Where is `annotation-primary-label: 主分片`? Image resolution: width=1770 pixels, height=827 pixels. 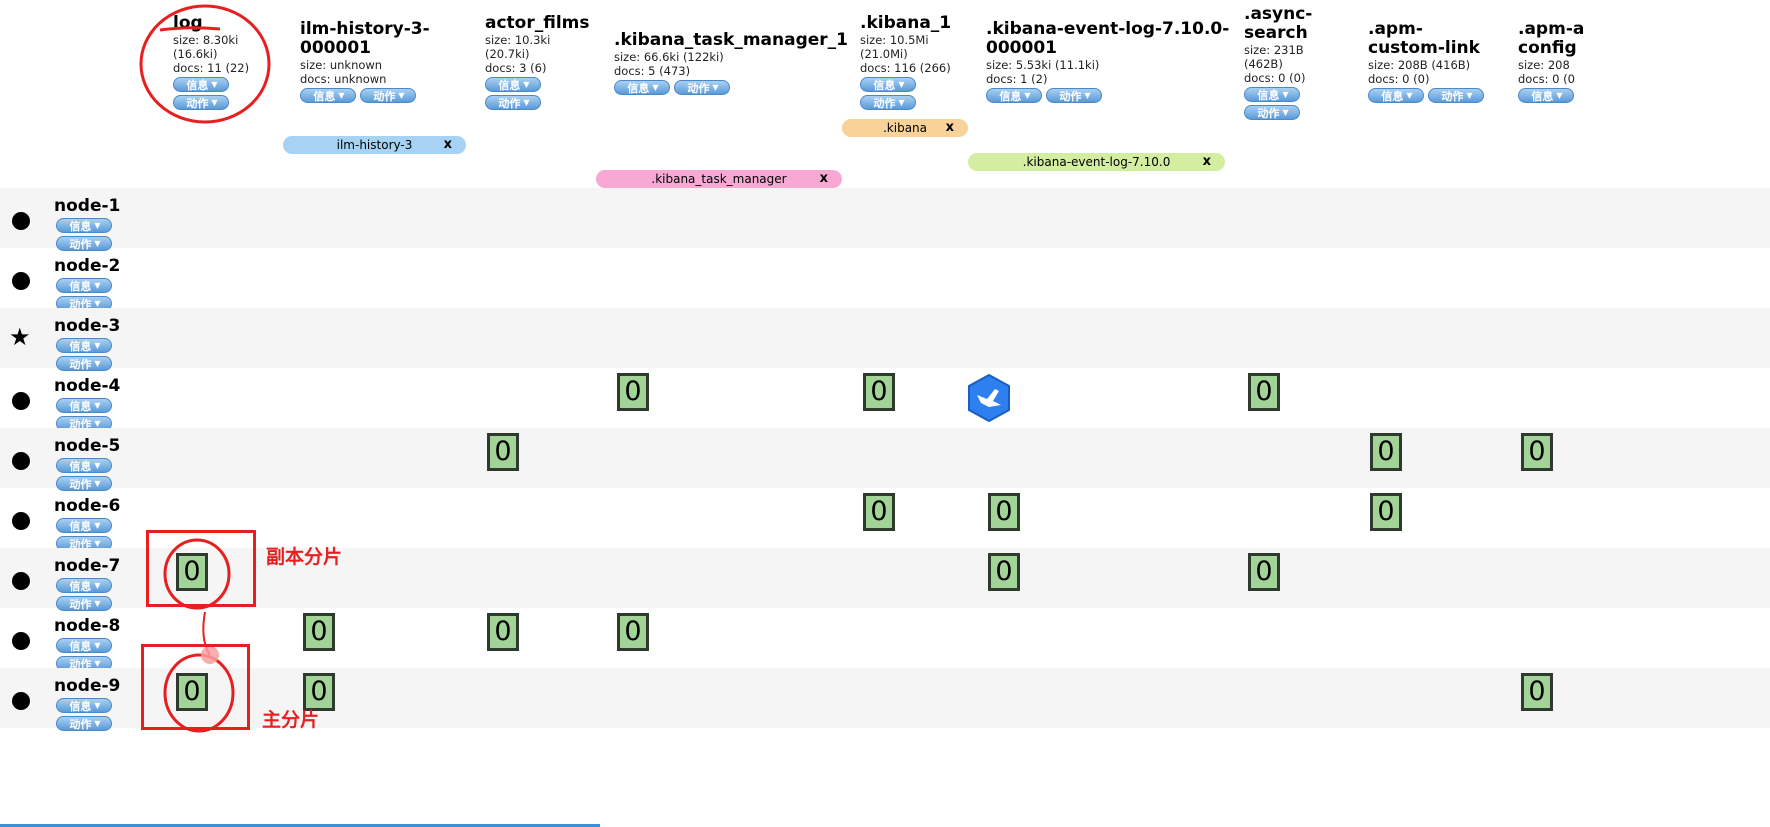
annotation-primary-label: 主分片 is located at coordinates (291, 720).